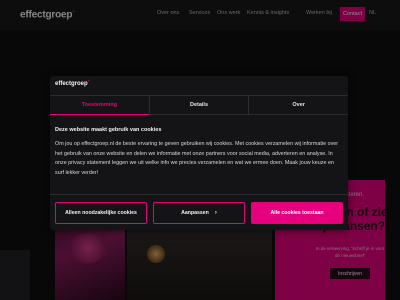 The width and height of the screenshot is (400, 300). I want to click on necessary-cookies-label: Alleen noodzakelijke cookies, so click(101, 212).